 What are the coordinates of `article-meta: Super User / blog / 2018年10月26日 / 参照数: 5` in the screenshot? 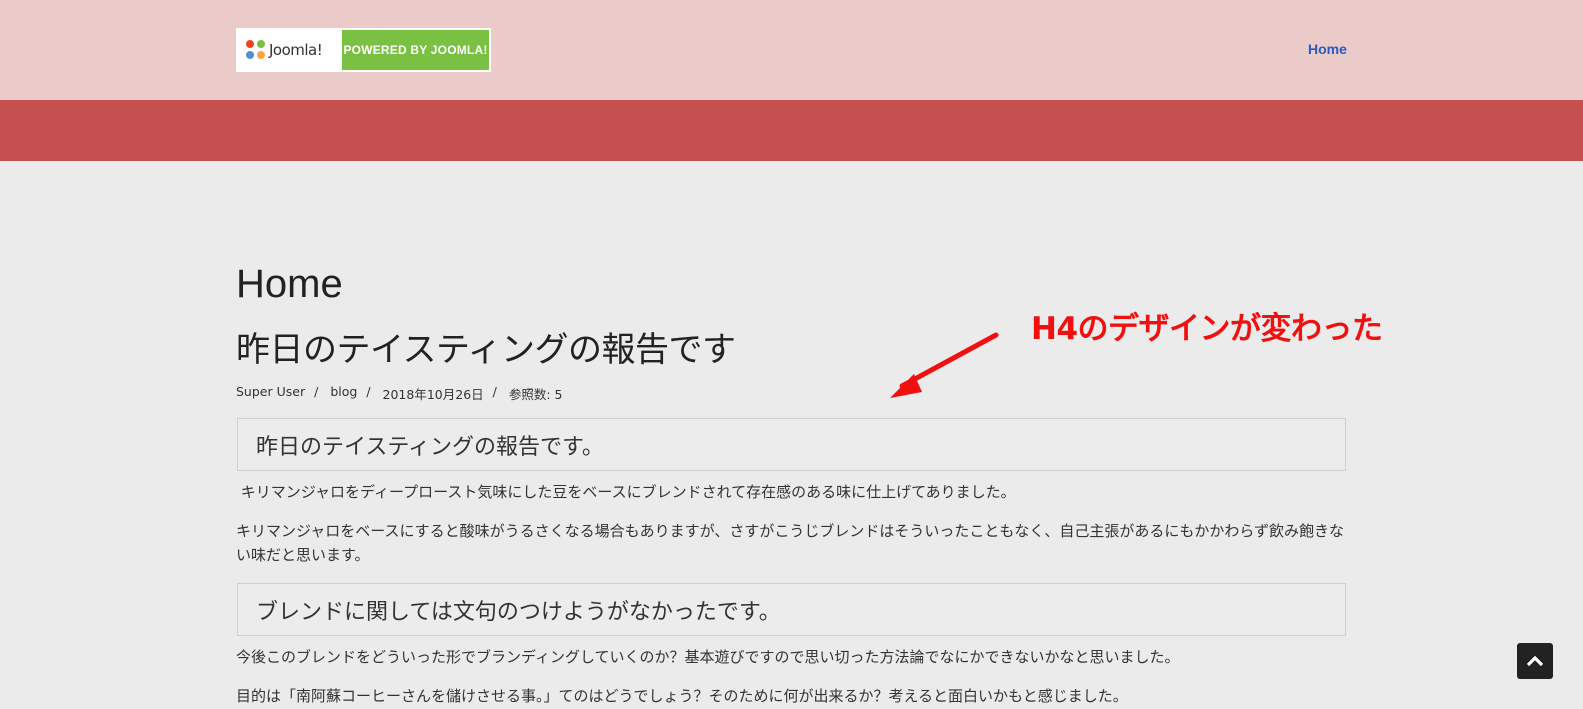 It's located at (399, 393).